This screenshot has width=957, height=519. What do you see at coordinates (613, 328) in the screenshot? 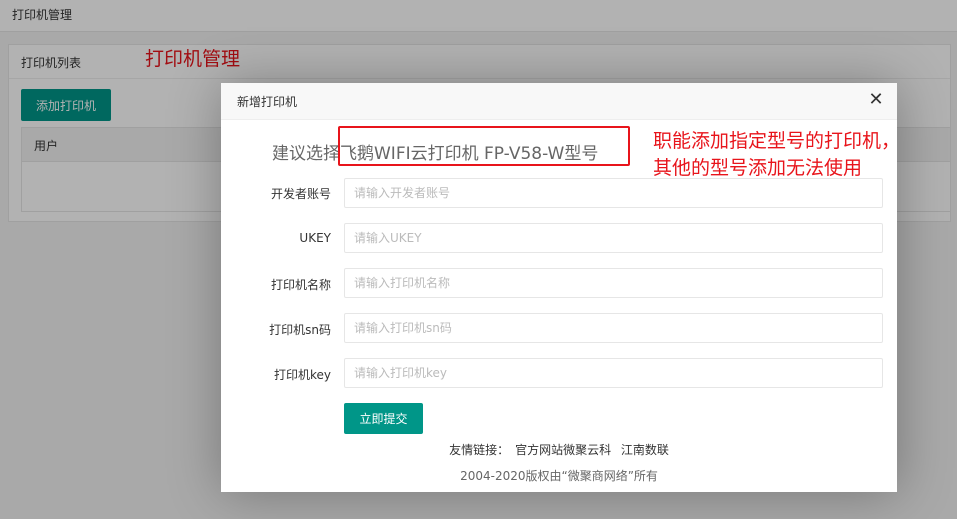
I see `printer-sn-input` at bounding box center [613, 328].